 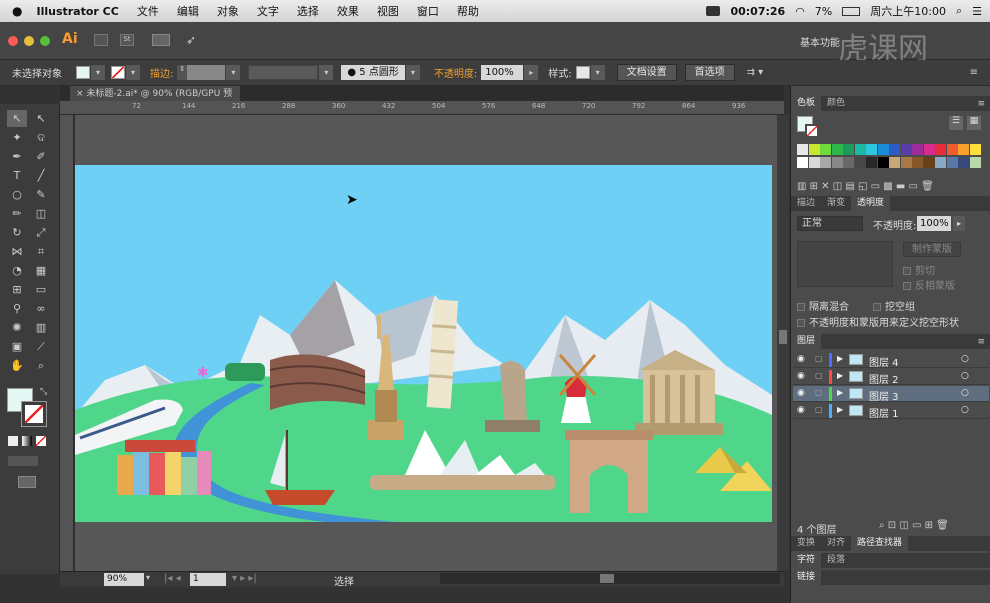 What do you see at coordinates (124, 579) in the screenshot?
I see `zoom-field: 90%` at bounding box center [124, 579].